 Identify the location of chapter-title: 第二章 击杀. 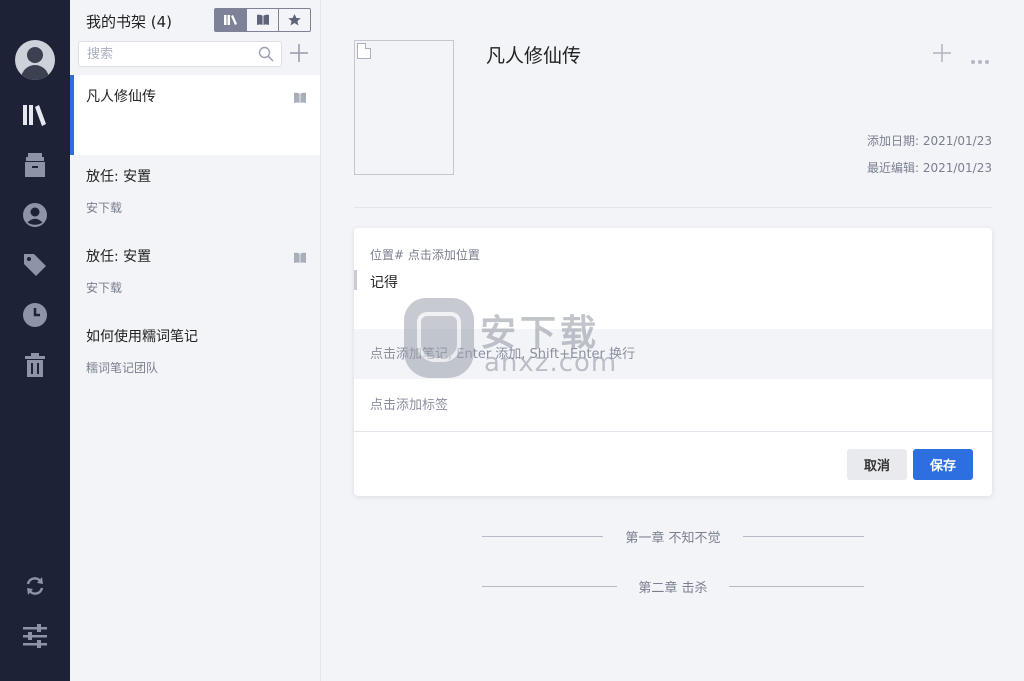
(673, 588).